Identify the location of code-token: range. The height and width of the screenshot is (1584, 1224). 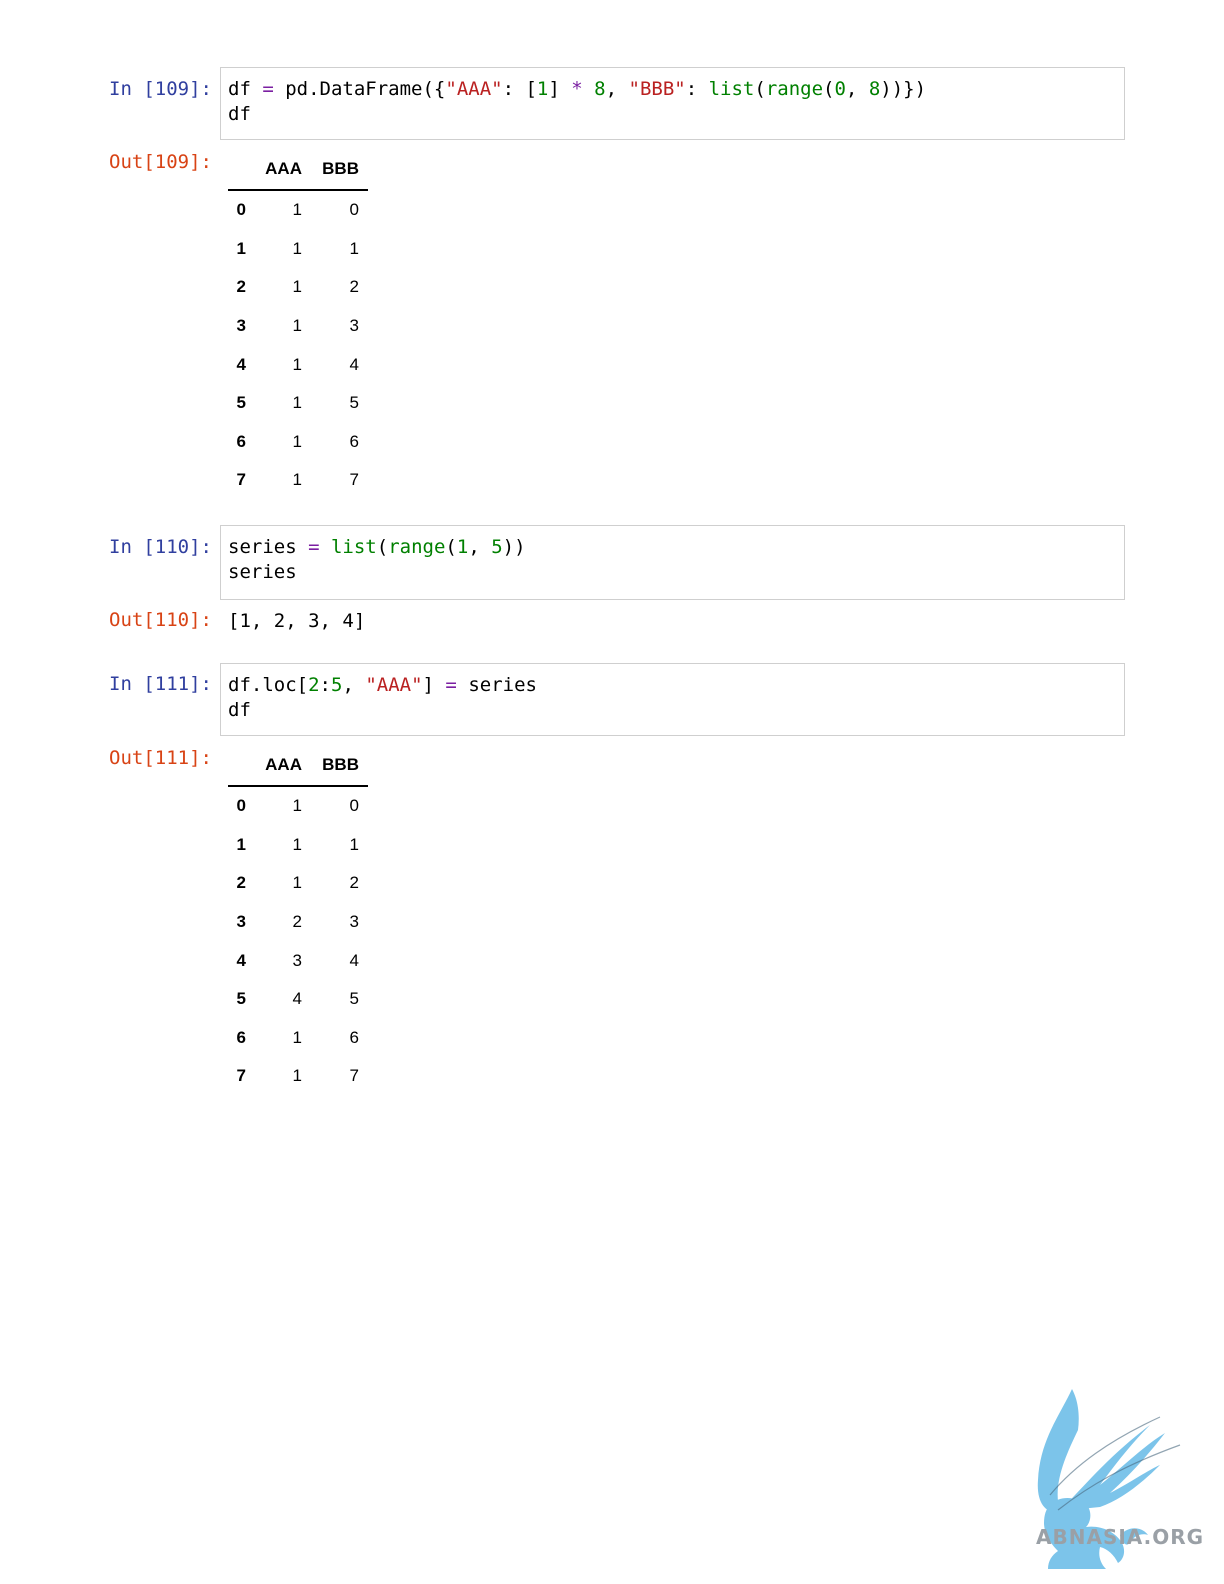
(417, 547).